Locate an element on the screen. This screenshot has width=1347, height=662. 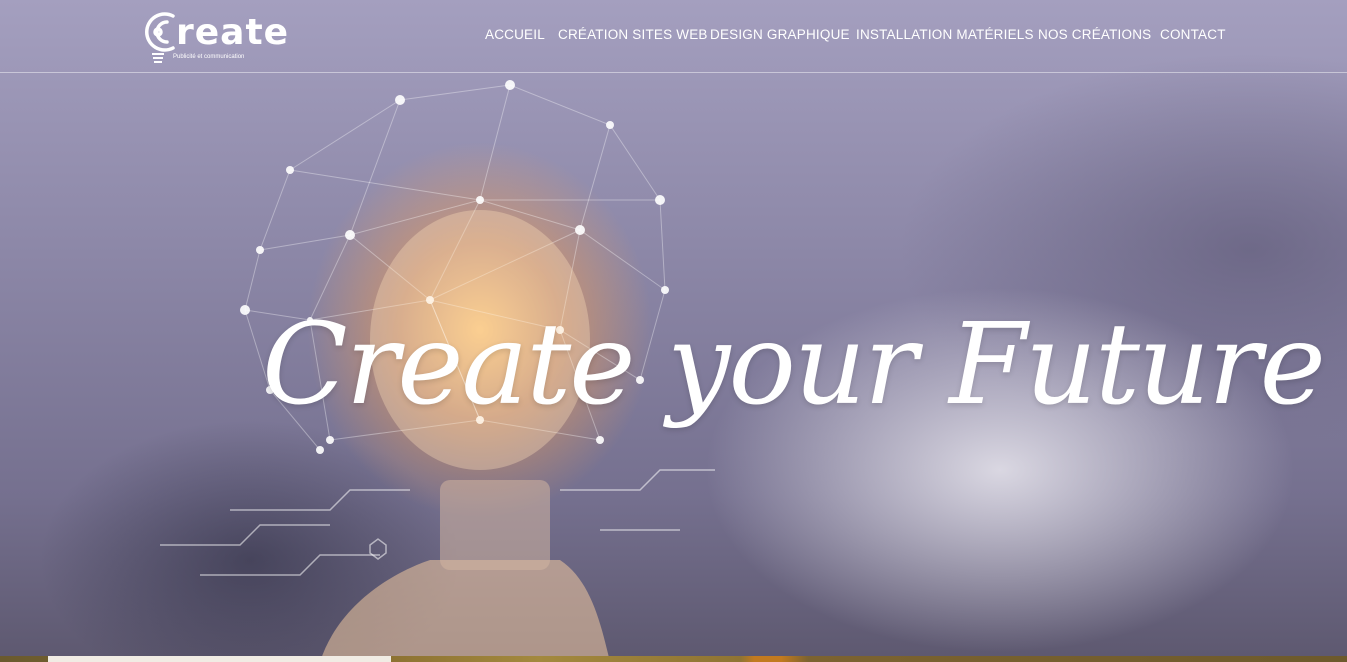
nav-item-contact: CONTACT is located at coordinates (1193, 34).